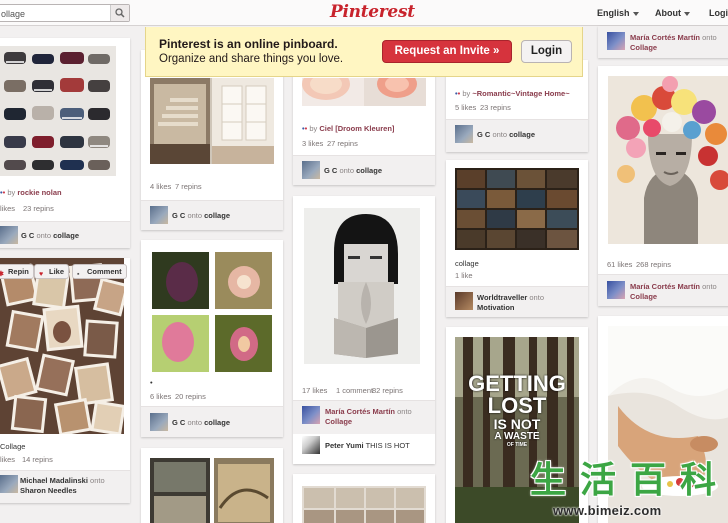  What do you see at coordinates (151, 382) in the screenshot?
I see `pin-description: •` at bounding box center [151, 382].